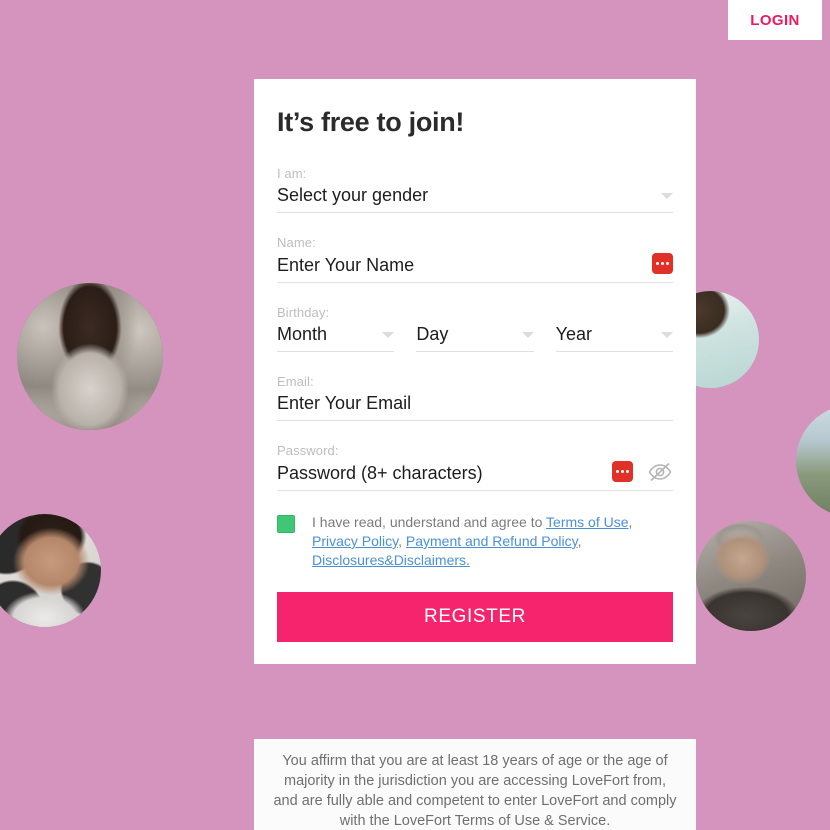  What do you see at coordinates (402, 541) in the screenshot?
I see `terms-sep-2: ,` at bounding box center [402, 541].